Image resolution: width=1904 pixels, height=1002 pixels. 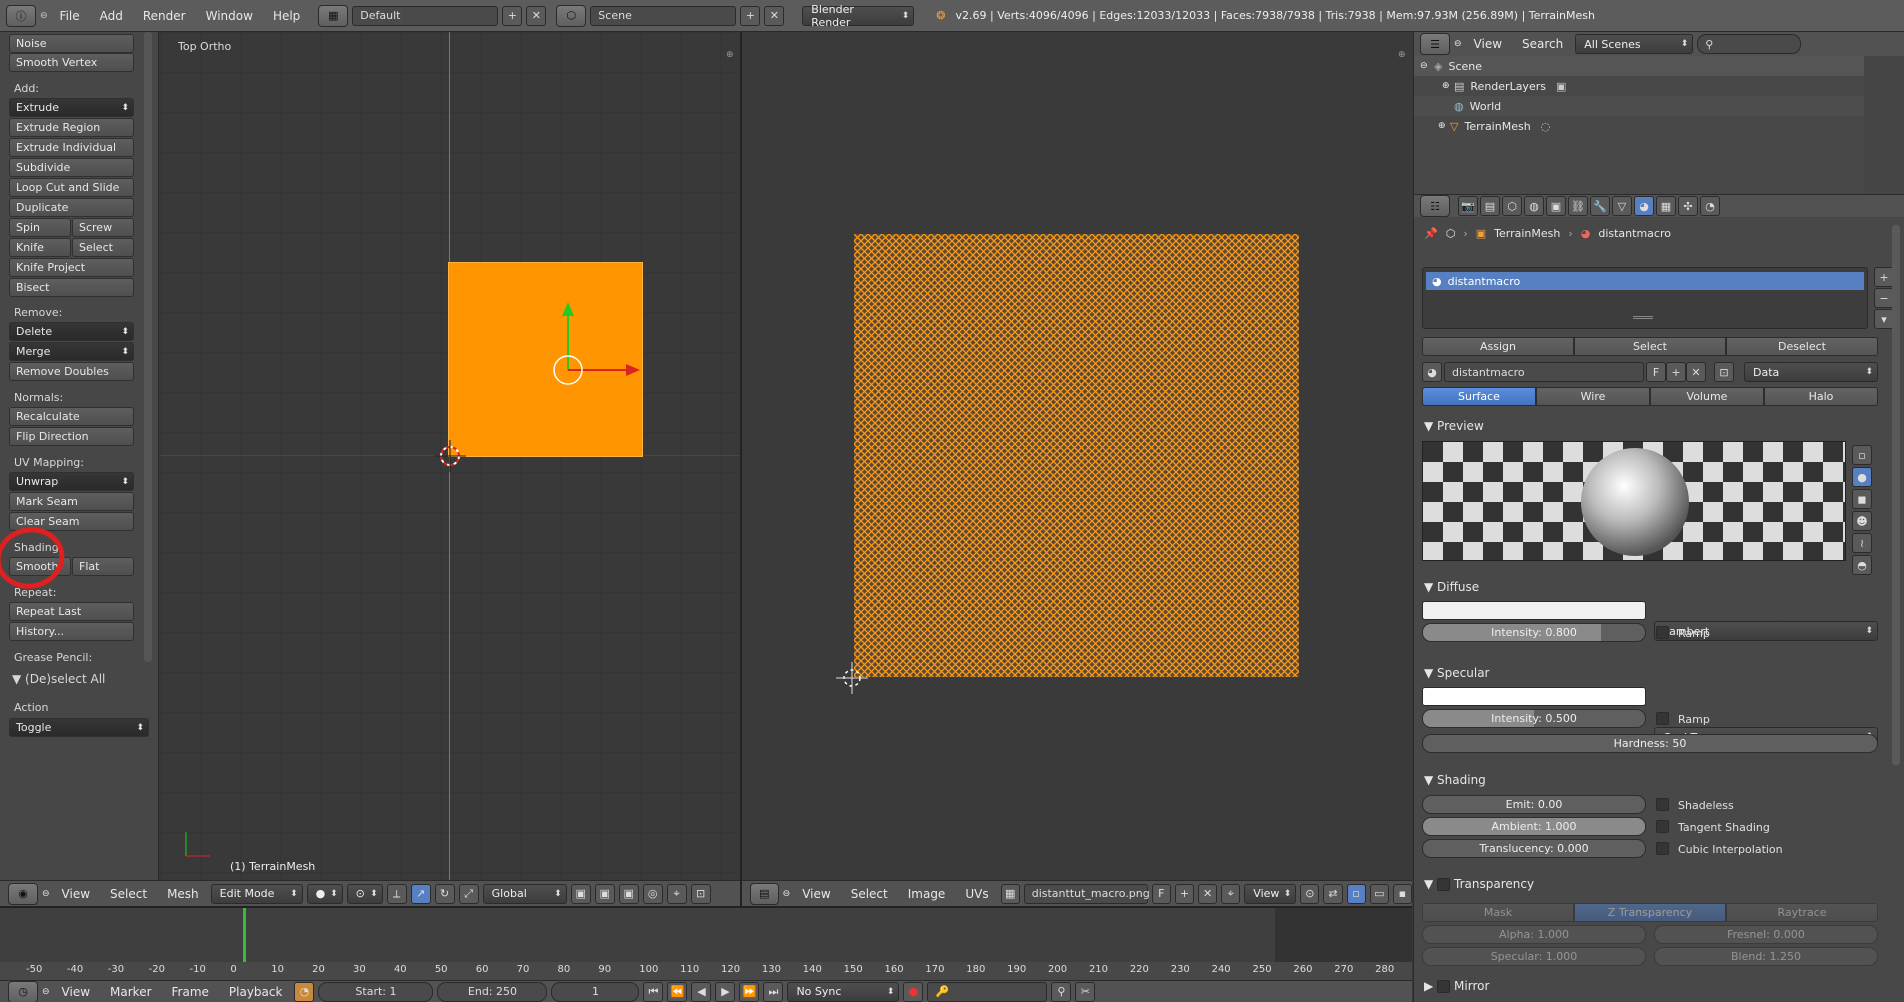 What do you see at coordinates (1650, 346) in the screenshot?
I see `select-button: Select` at bounding box center [1650, 346].